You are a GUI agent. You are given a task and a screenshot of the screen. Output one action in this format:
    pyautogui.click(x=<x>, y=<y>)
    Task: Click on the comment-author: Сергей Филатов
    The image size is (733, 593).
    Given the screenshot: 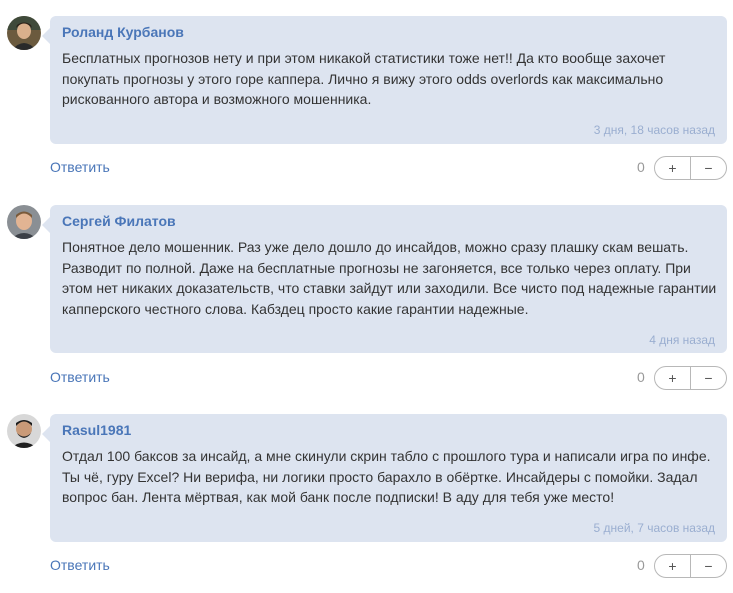 What is the action you would take?
    pyautogui.click(x=119, y=221)
    